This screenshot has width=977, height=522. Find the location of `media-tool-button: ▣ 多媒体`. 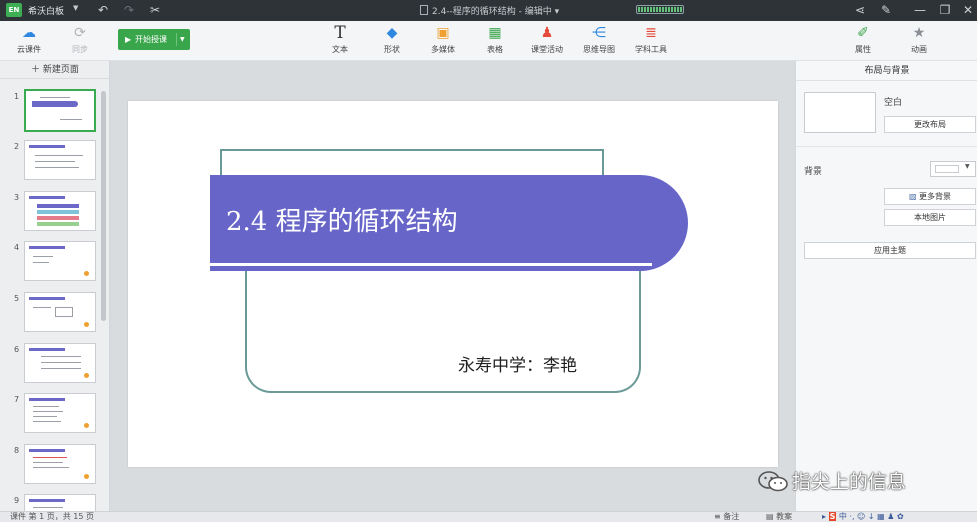

media-tool-button: ▣ 多媒体 is located at coordinates (443, 40).